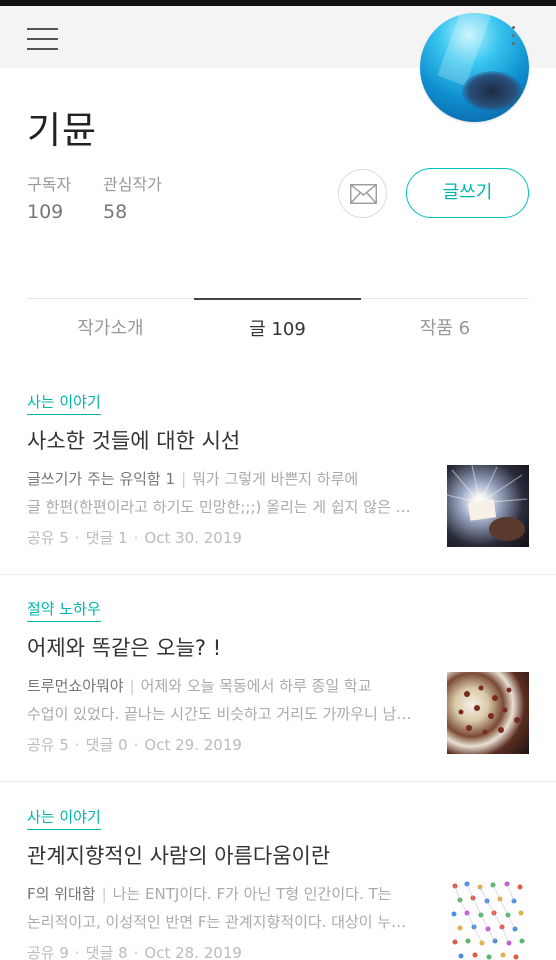 The width and height of the screenshot is (556, 960). Describe the element at coordinates (75, 686) in the screenshot. I see `post-subtitle: 트루먼쇼아뭐야` at that location.